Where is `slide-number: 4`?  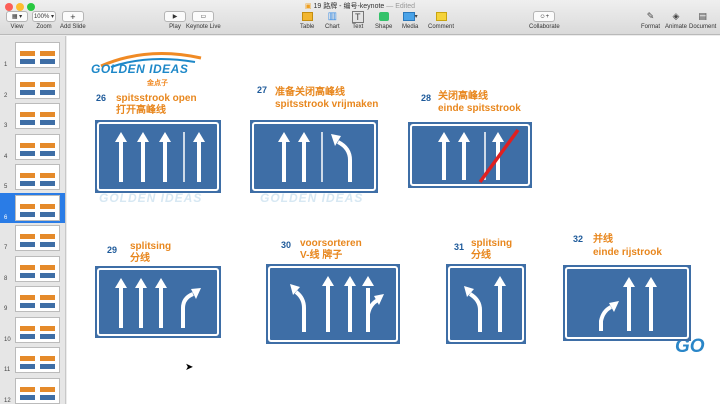 slide-number: 4 is located at coordinates (6, 156).